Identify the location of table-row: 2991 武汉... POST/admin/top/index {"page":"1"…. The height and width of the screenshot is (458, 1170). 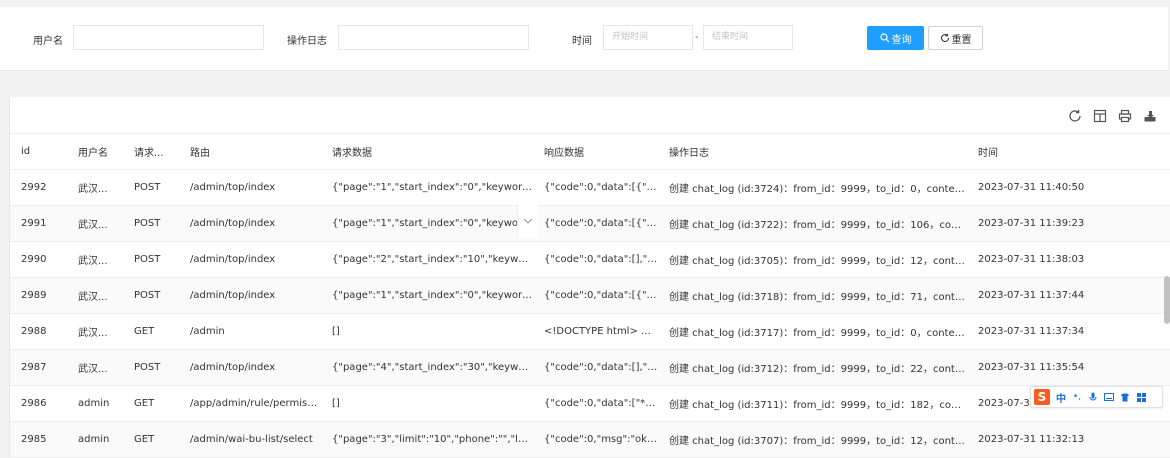
(590, 223).